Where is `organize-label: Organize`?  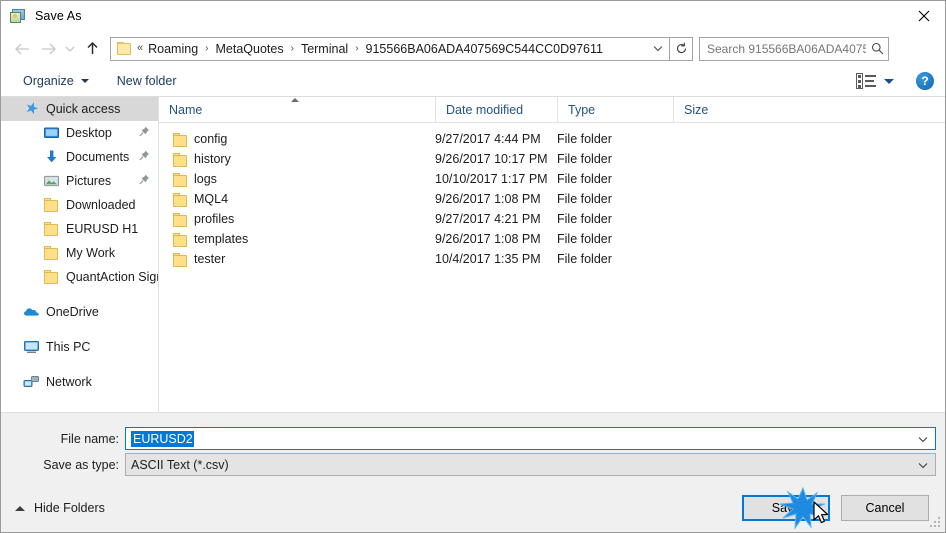 organize-label: Organize is located at coordinates (48, 81).